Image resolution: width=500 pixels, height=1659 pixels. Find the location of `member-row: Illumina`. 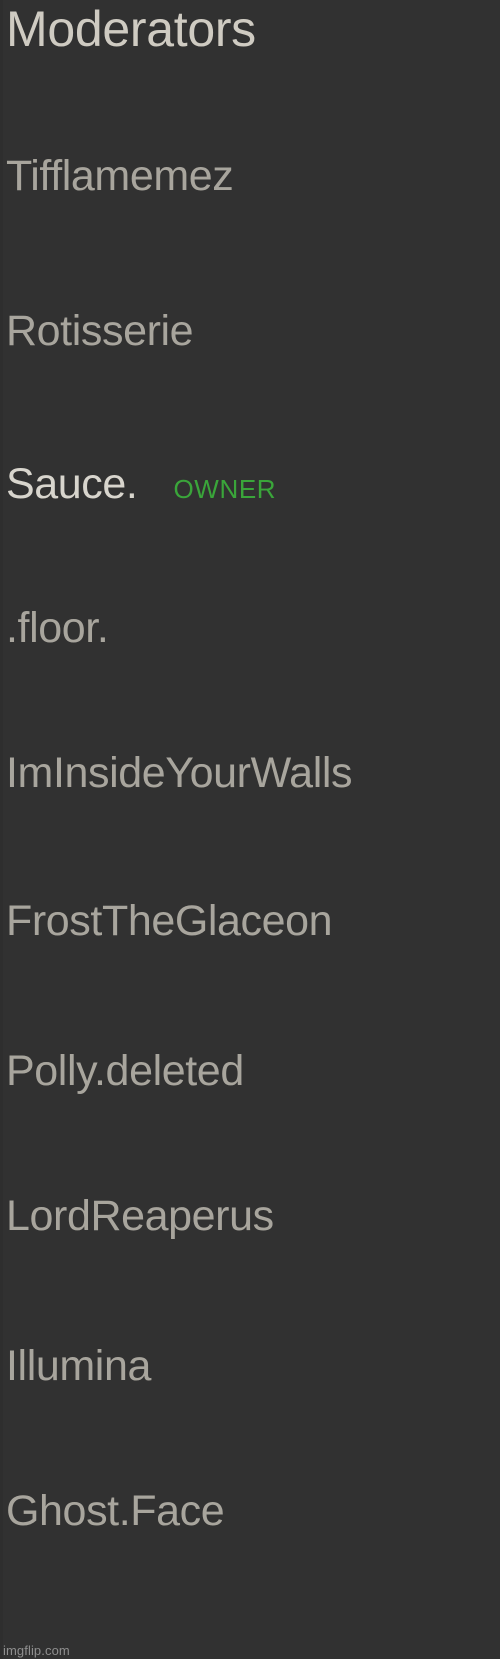

member-row: Illumina is located at coordinates (253, 1372).